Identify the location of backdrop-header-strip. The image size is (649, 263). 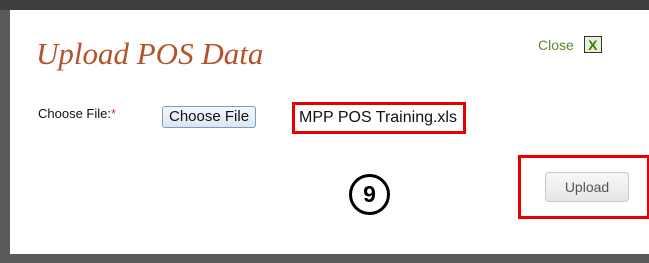
(324, 5).